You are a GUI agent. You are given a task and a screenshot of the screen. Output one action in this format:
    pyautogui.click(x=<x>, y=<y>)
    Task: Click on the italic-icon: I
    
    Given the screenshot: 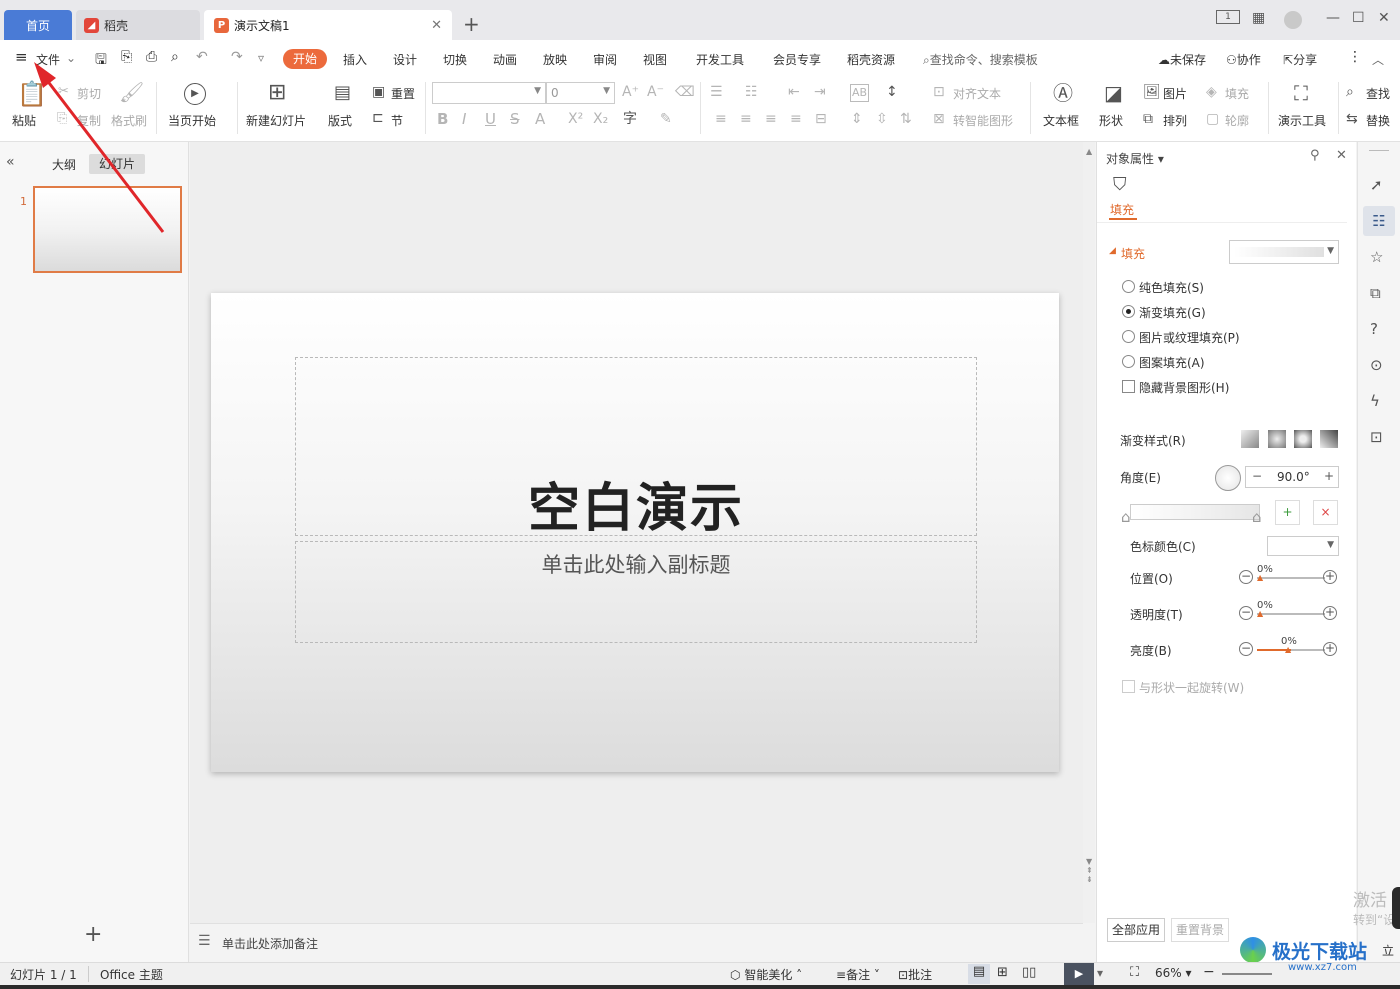 What is the action you would take?
    pyautogui.click(x=464, y=119)
    